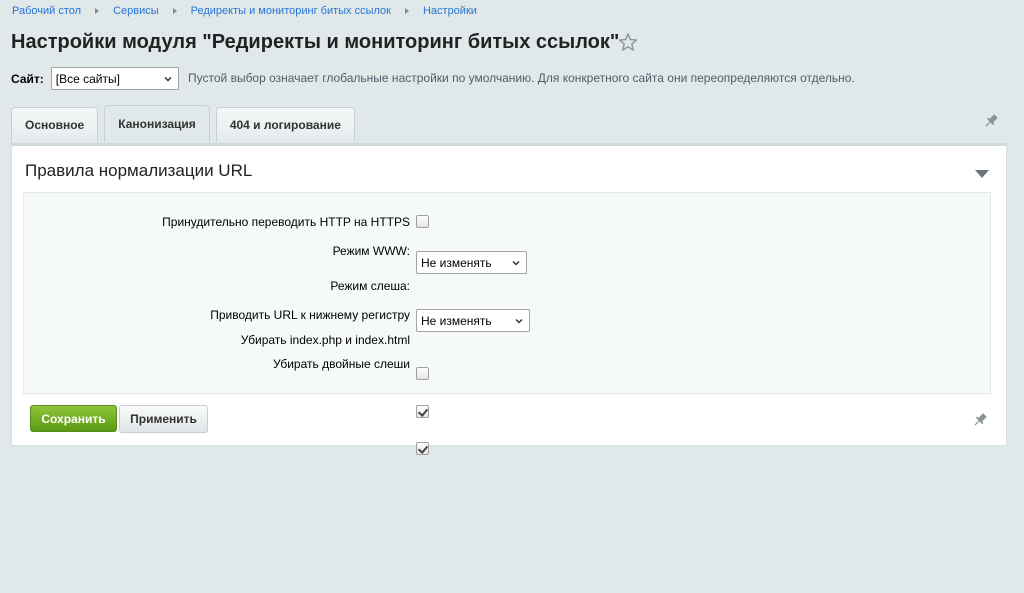 This screenshot has height=593, width=1024. Describe the element at coordinates (341, 364) in the screenshot. I see `double-slash-label: Убирать двойные слеши` at that location.